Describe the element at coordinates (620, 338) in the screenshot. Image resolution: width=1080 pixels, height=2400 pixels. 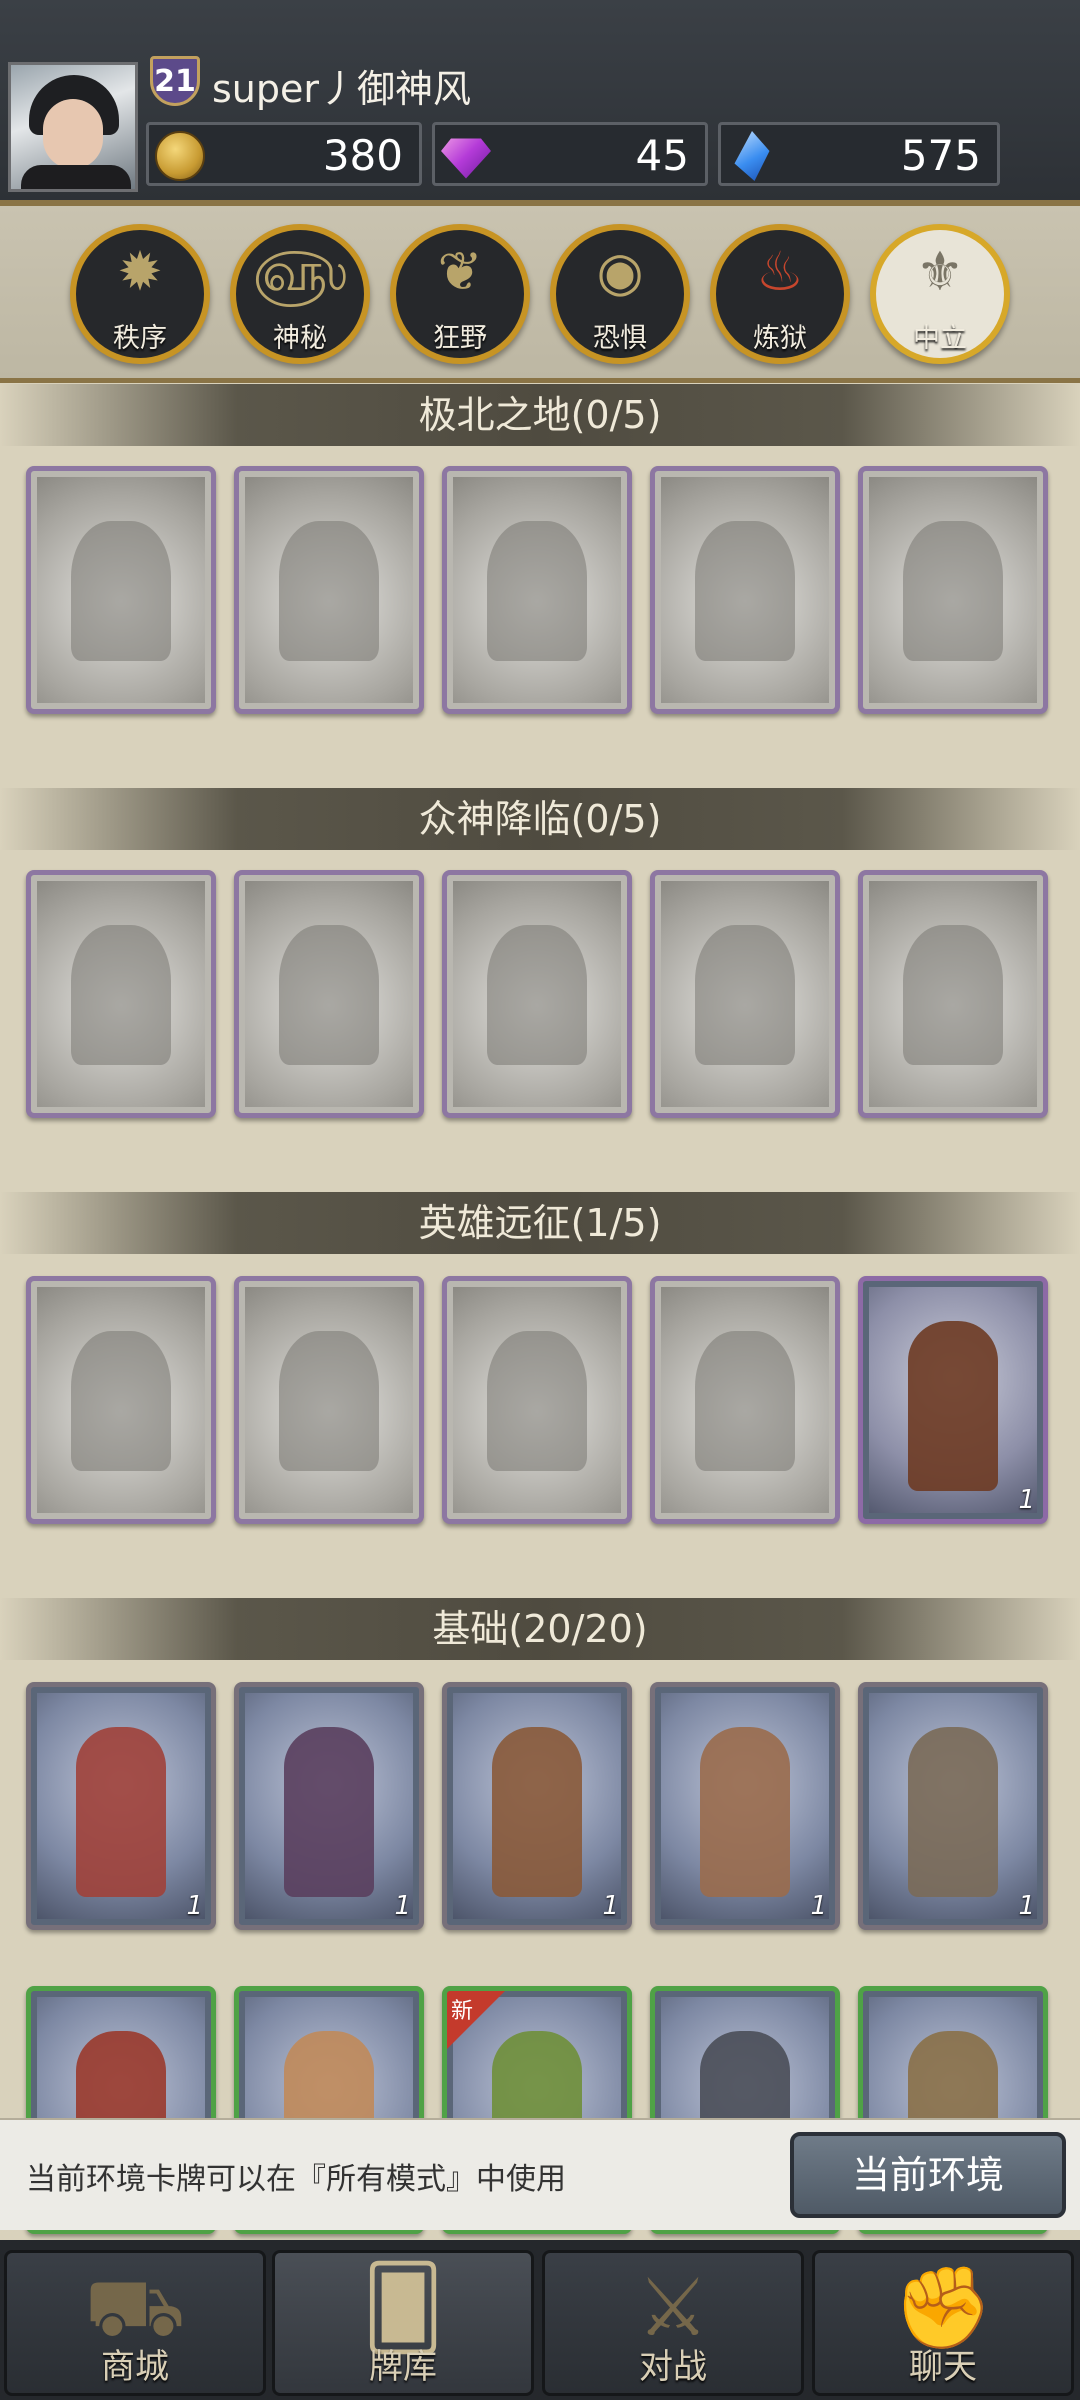
I see `faction-label: 恐惧` at that location.